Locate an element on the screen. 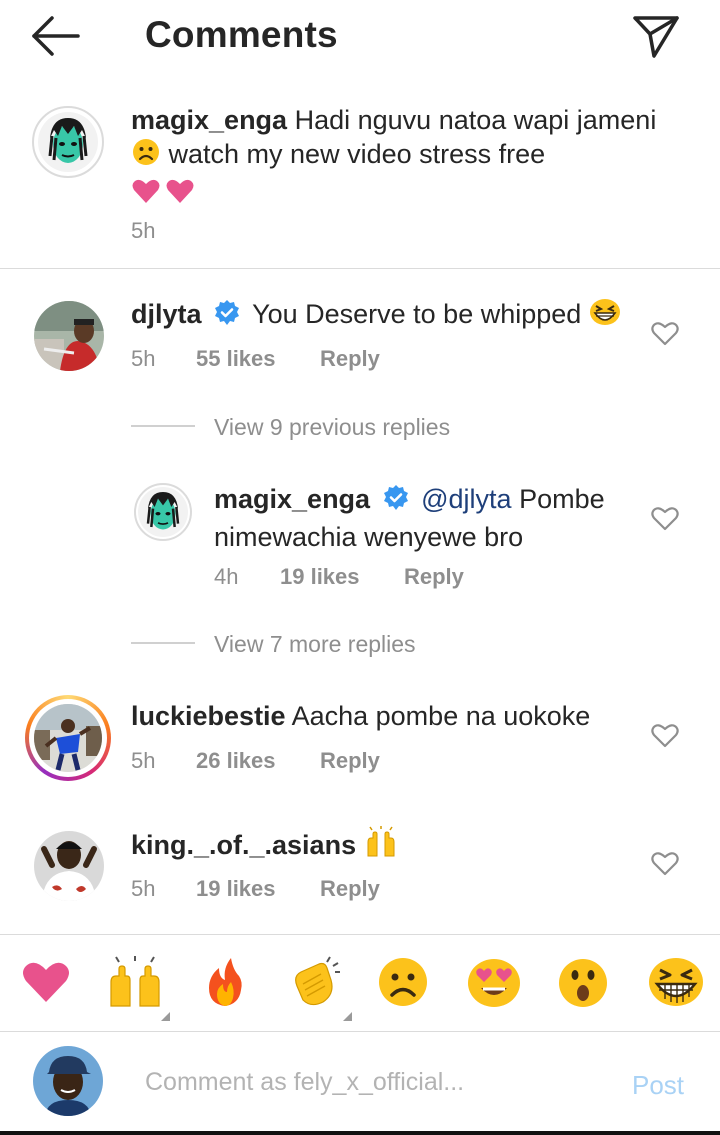 This screenshot has height=1135, width=720. page-title: Comments is located at coordinates (241, 34).